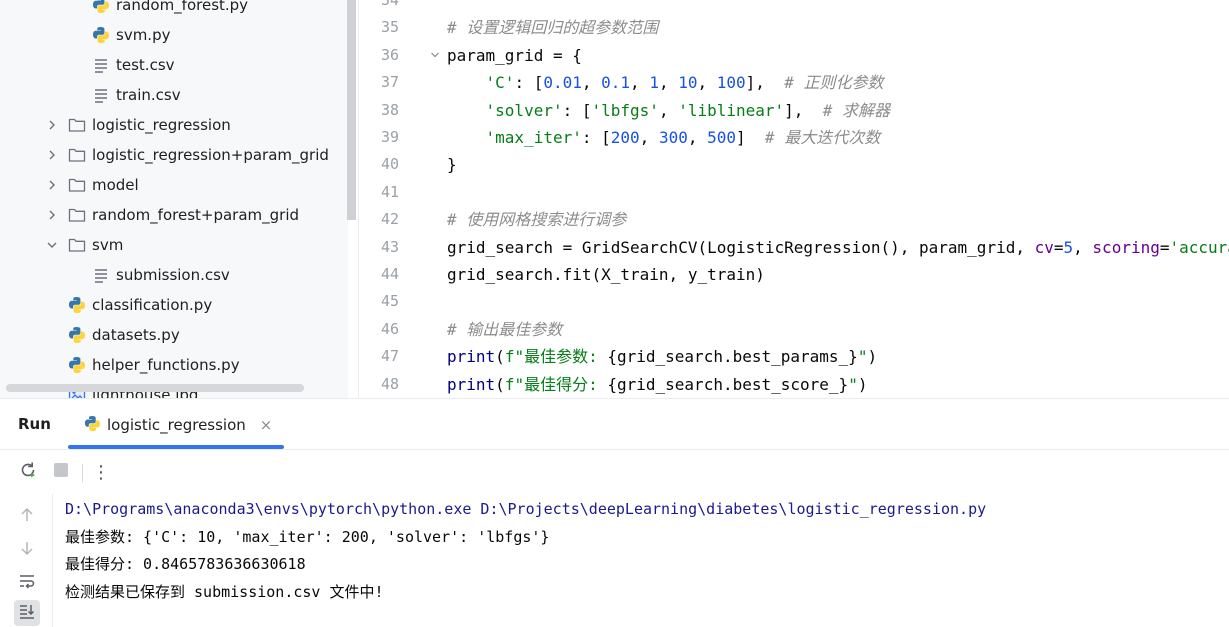 This screenshot has height=627, width=1229. I want to click on code-token: {grid_search.best_score_}, so click(728, 384).